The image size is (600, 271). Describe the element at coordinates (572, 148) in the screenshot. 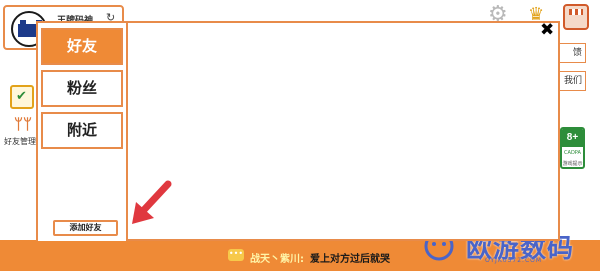

I see `age-rating-badge: 8+ CADPA 游戏提示` at that location.